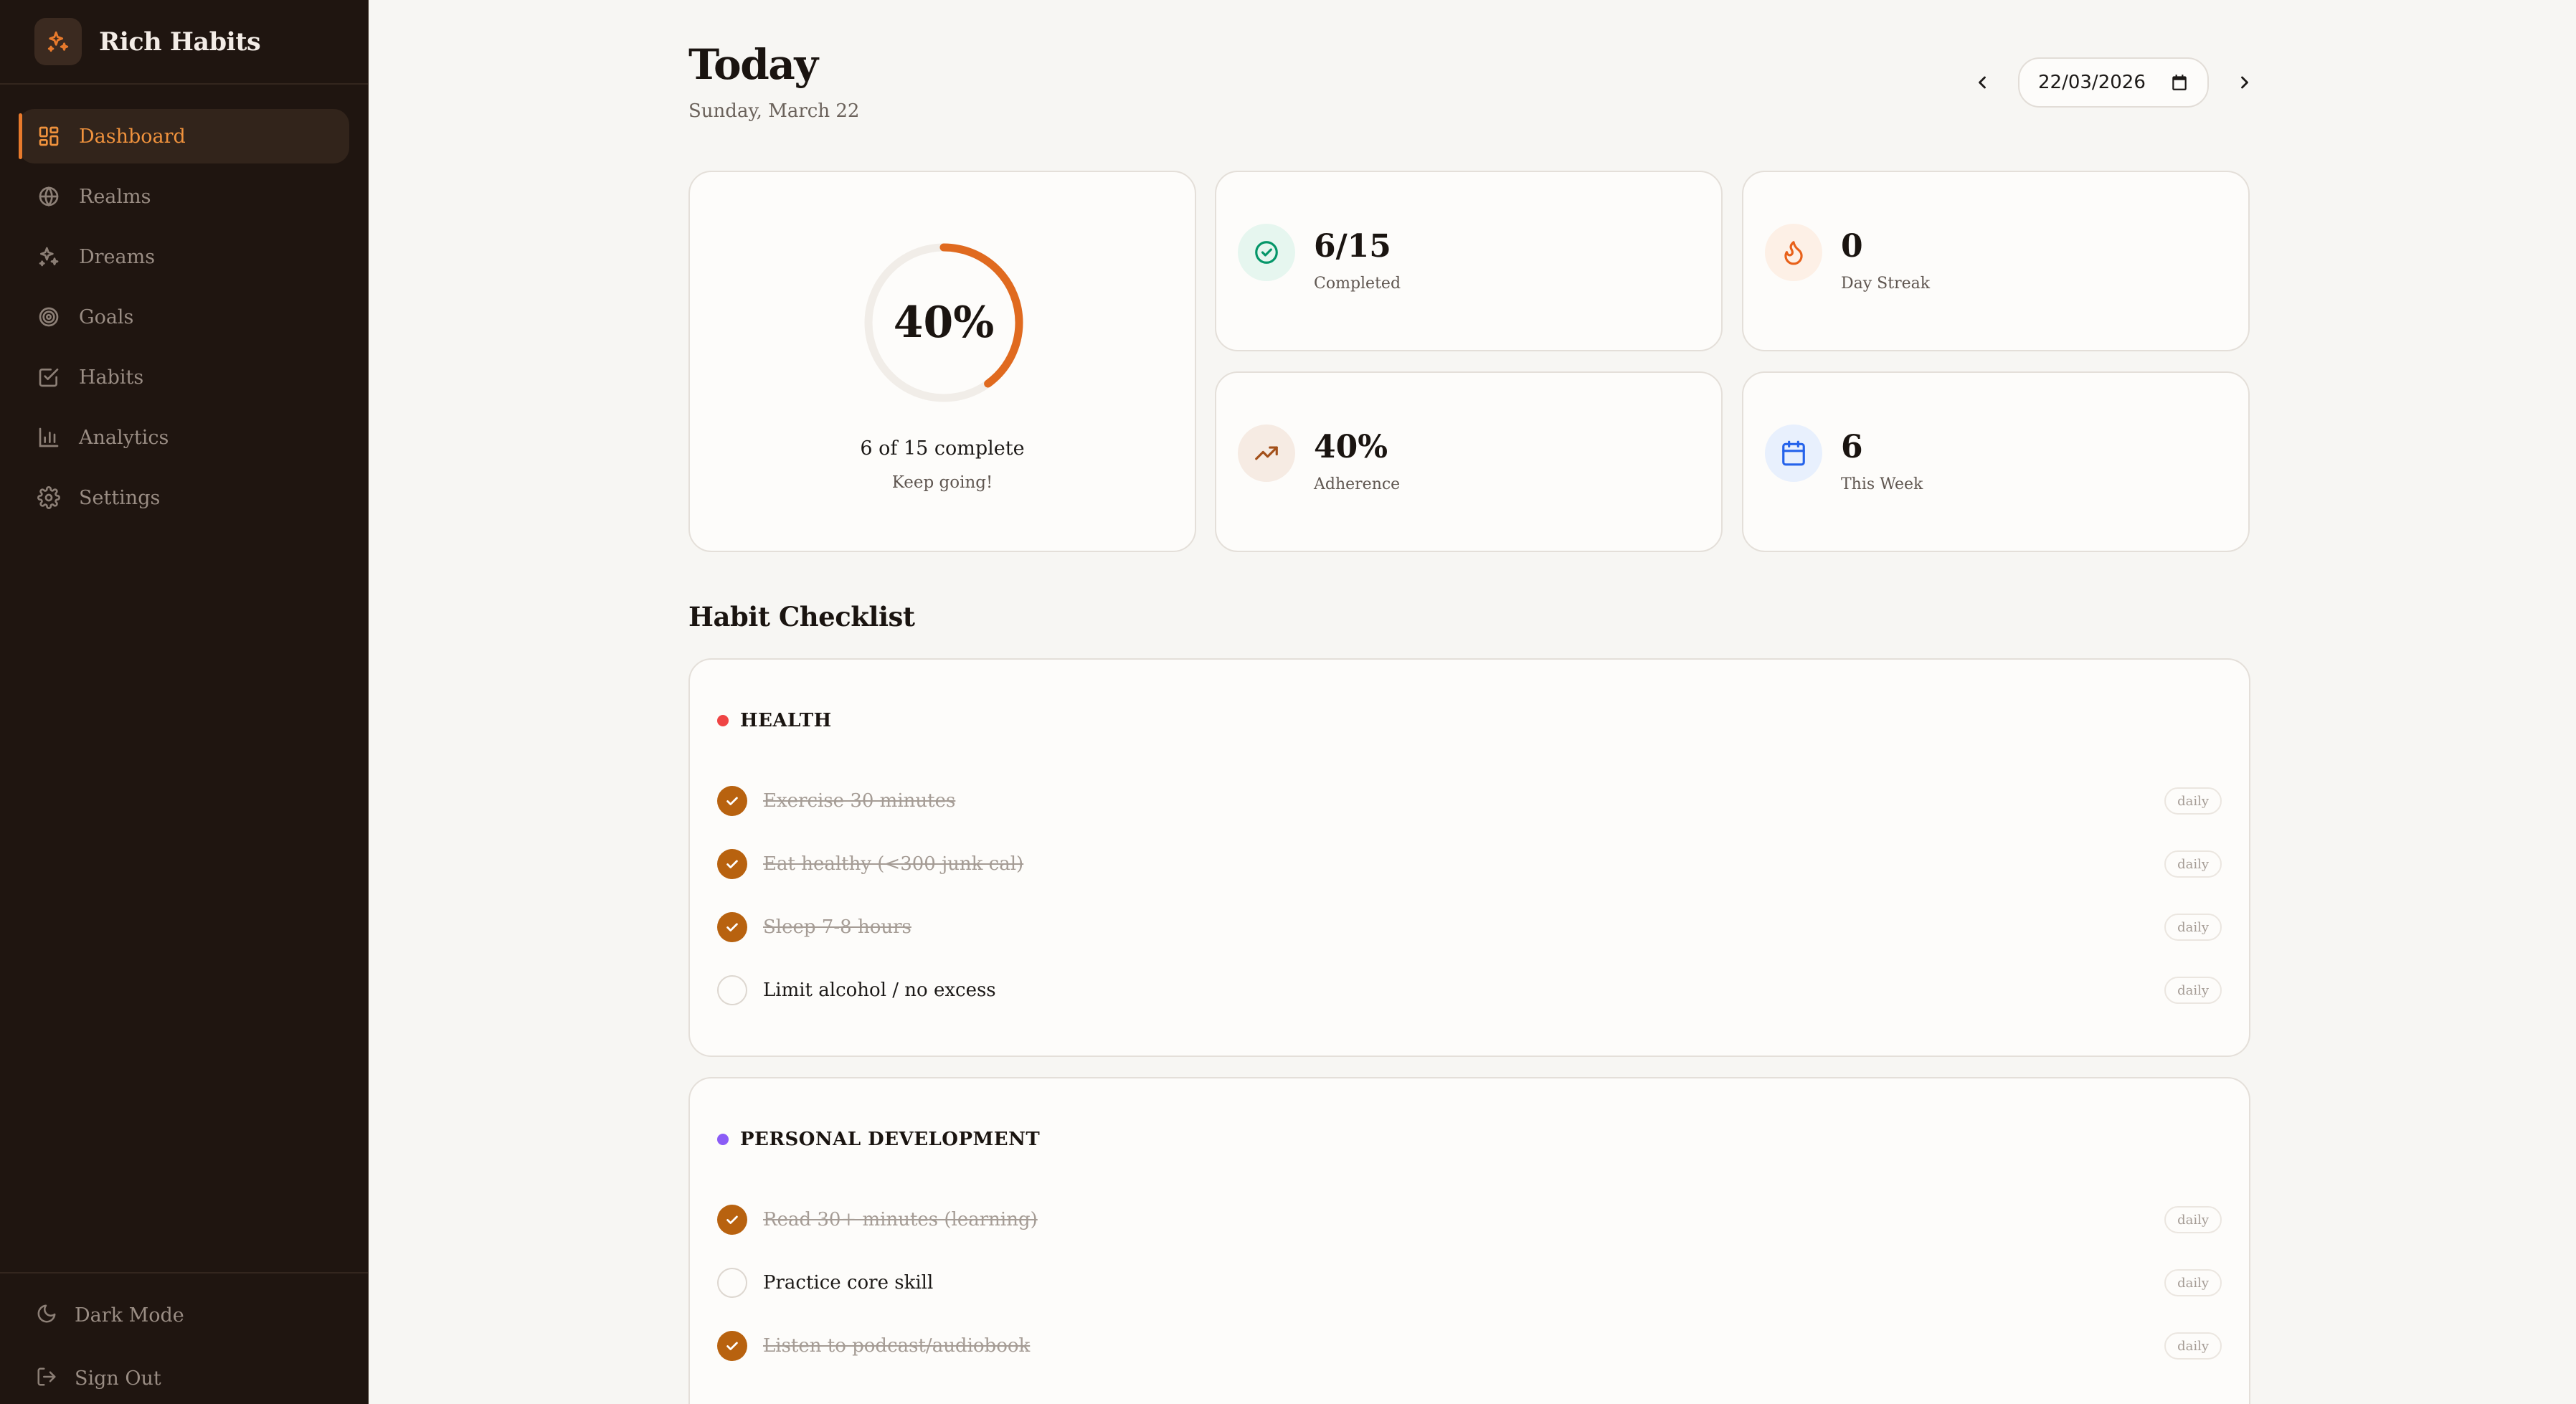 This screenshot has width=2576, height=1404. Describe the element at coordinates (49, 197) in the screenshot. I see `globe-icon` at that location.